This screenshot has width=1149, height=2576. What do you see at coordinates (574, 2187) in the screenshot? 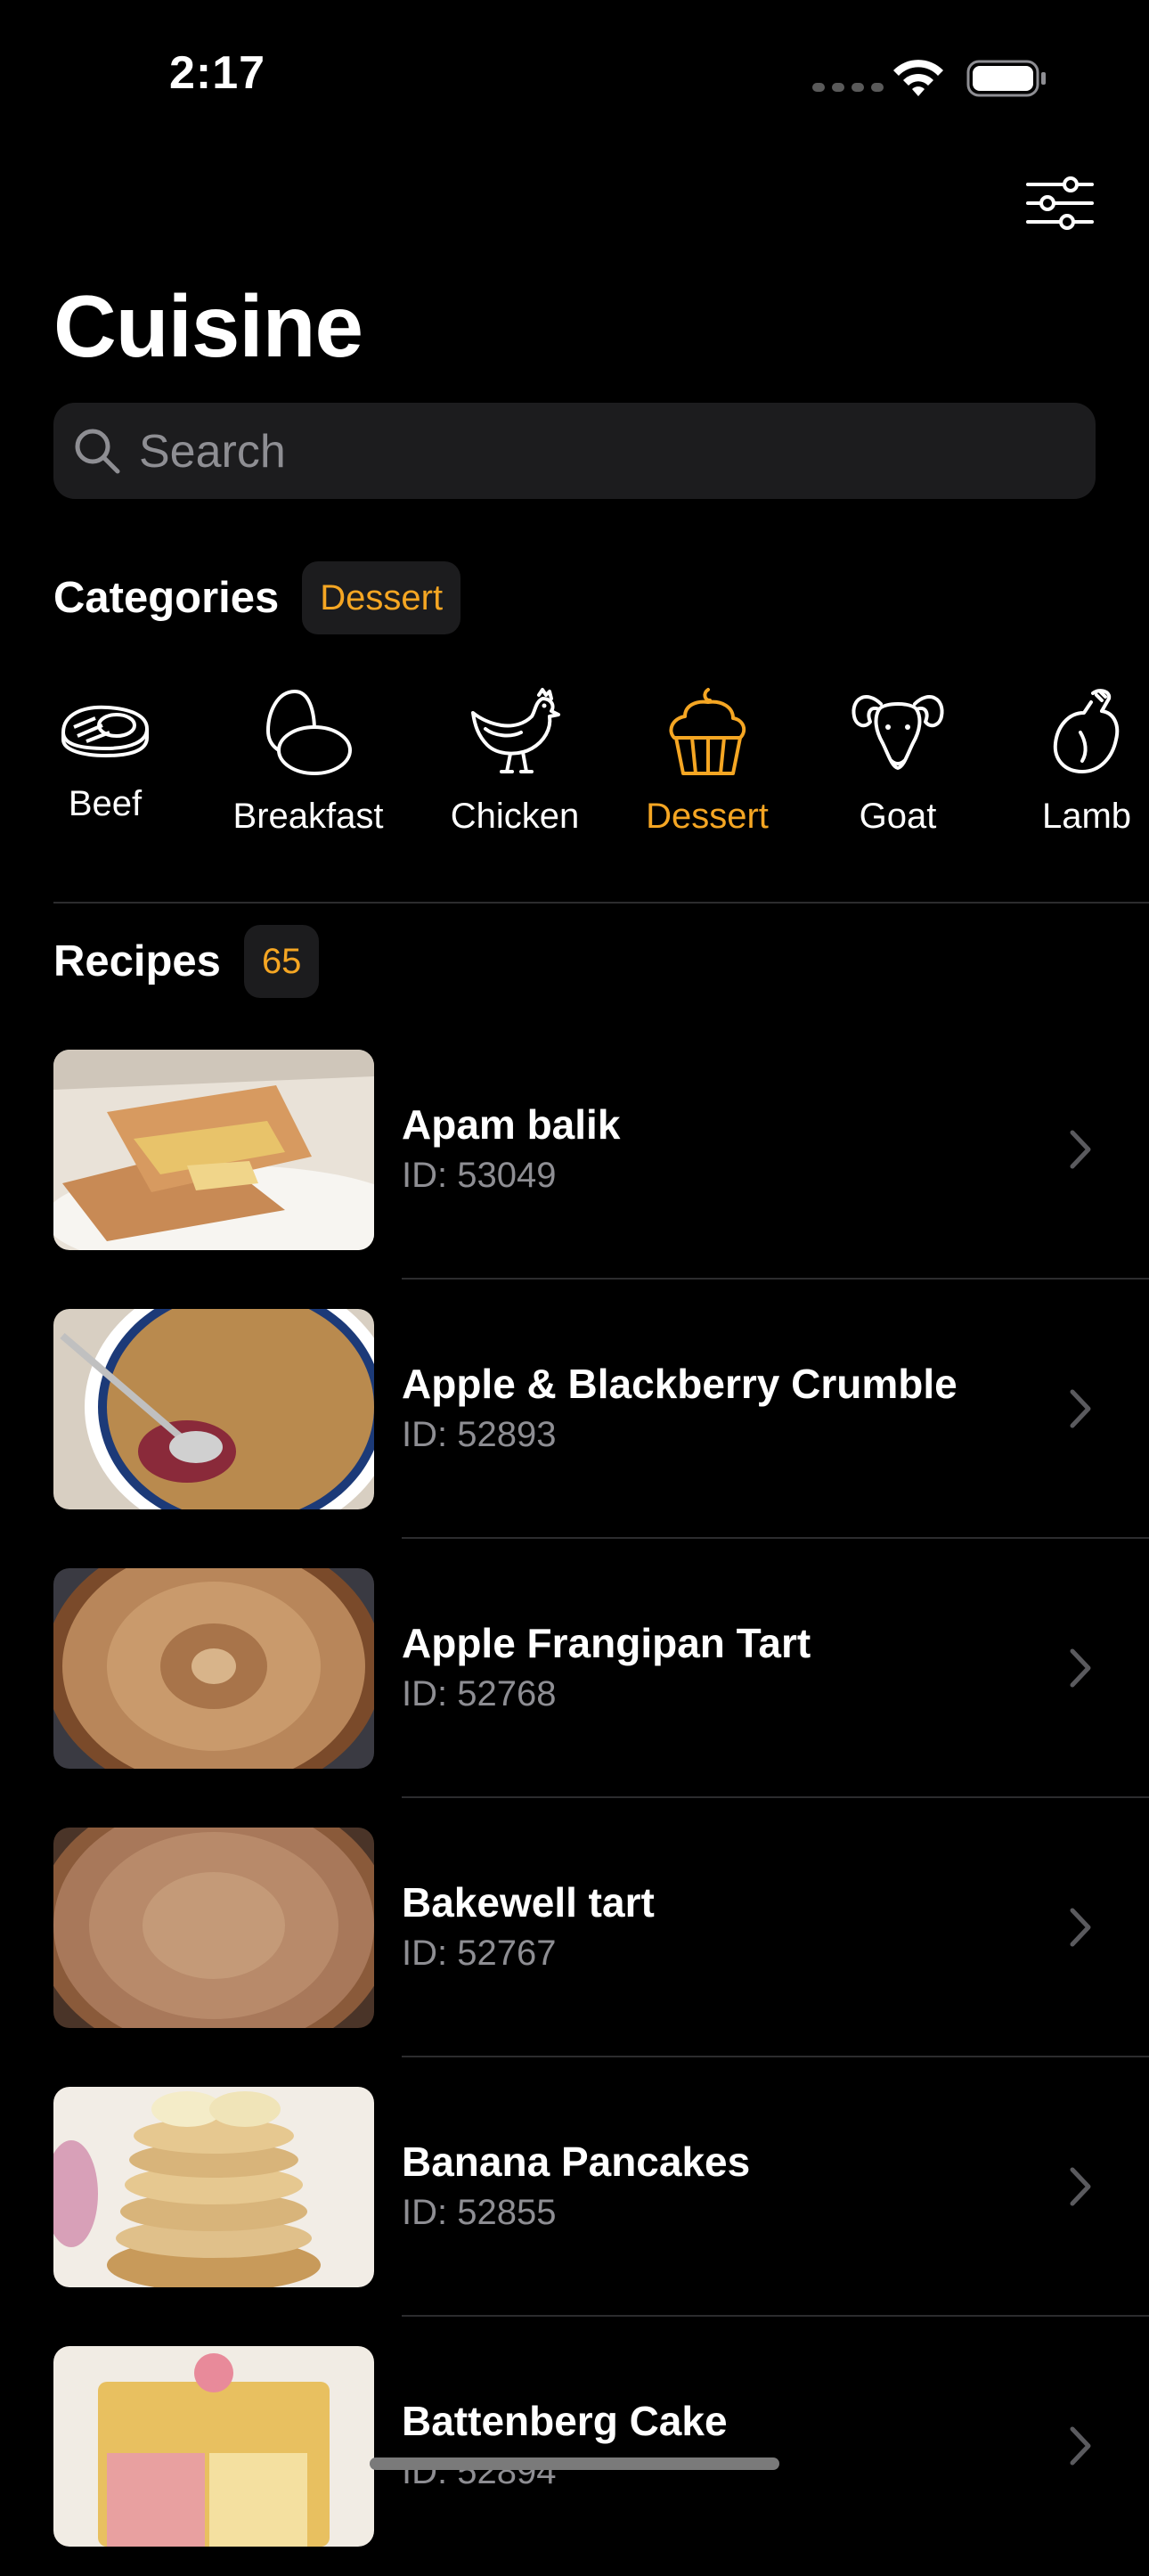
I see `recipe-row-banana-pancakes: Banana Pancakes ID: 52855` at bounding box center [574, 2187].